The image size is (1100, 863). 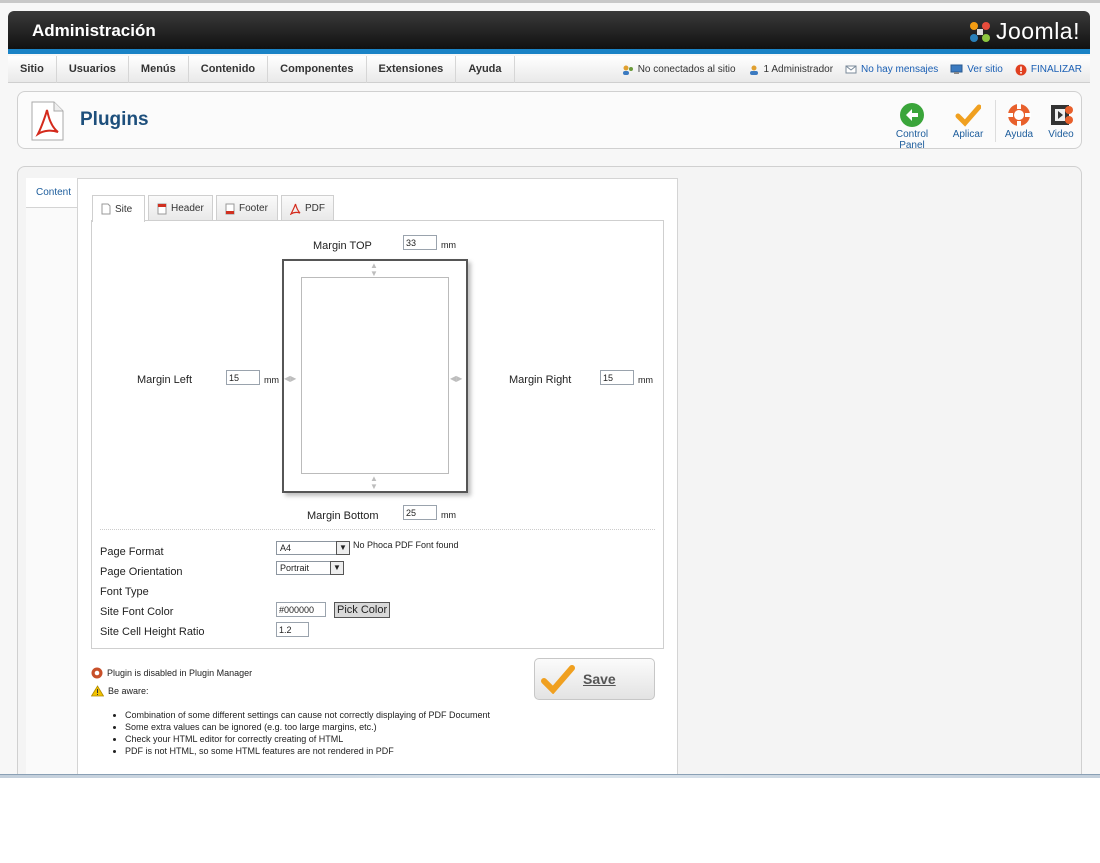 I want to click on logout-text: FINALIZAR, so click(x=1056, y=69).